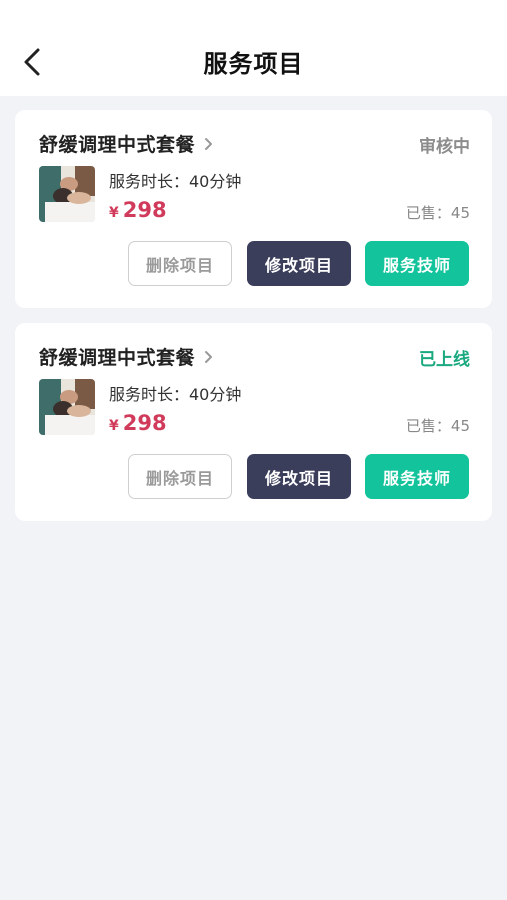  I want to click on top-nav-bar: 服务项目, so click(253, 48).